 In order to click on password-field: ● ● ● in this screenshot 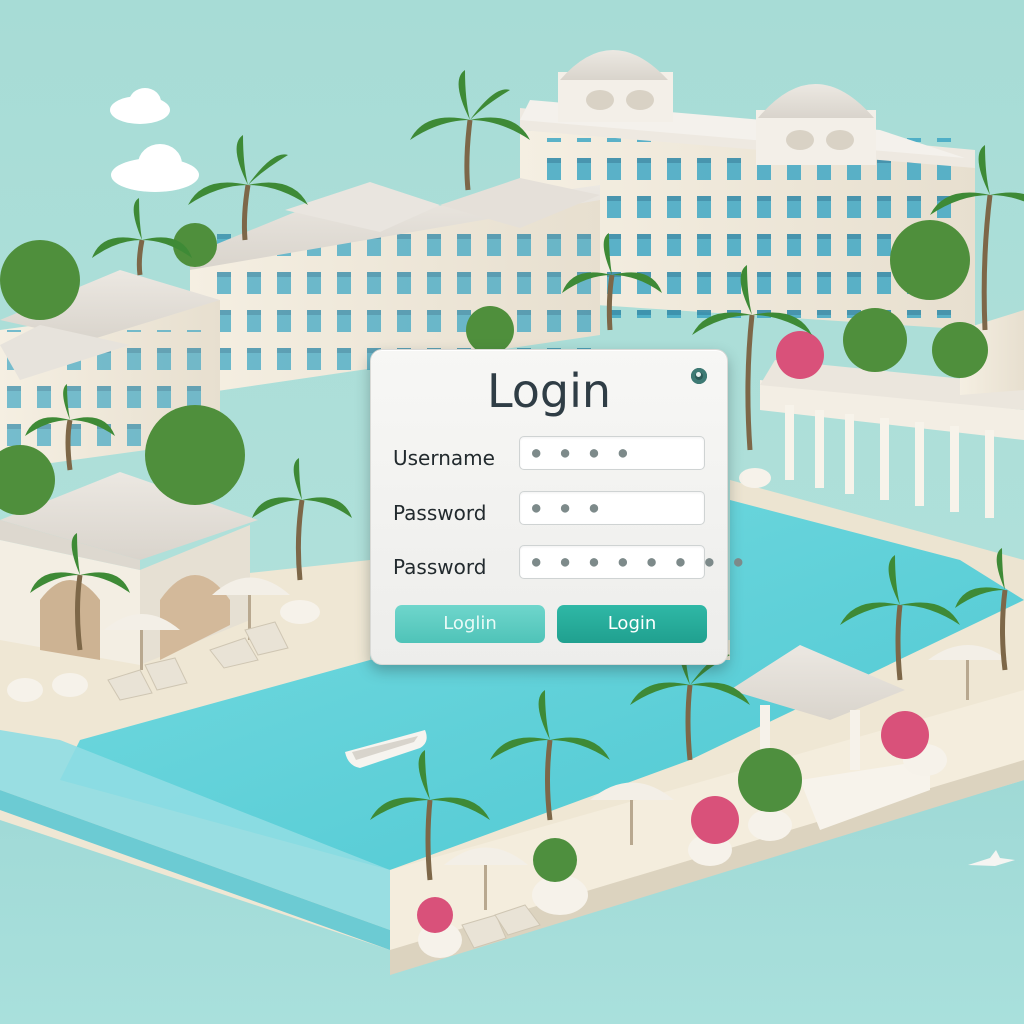, I will do `click(612, 508)`.